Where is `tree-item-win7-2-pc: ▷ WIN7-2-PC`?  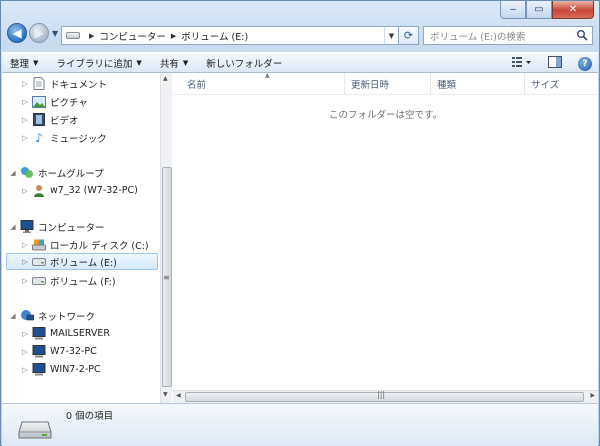
tree-item-win7-2-pc: ▷ WIN7-2-PC is located at coordinates (80, 369).